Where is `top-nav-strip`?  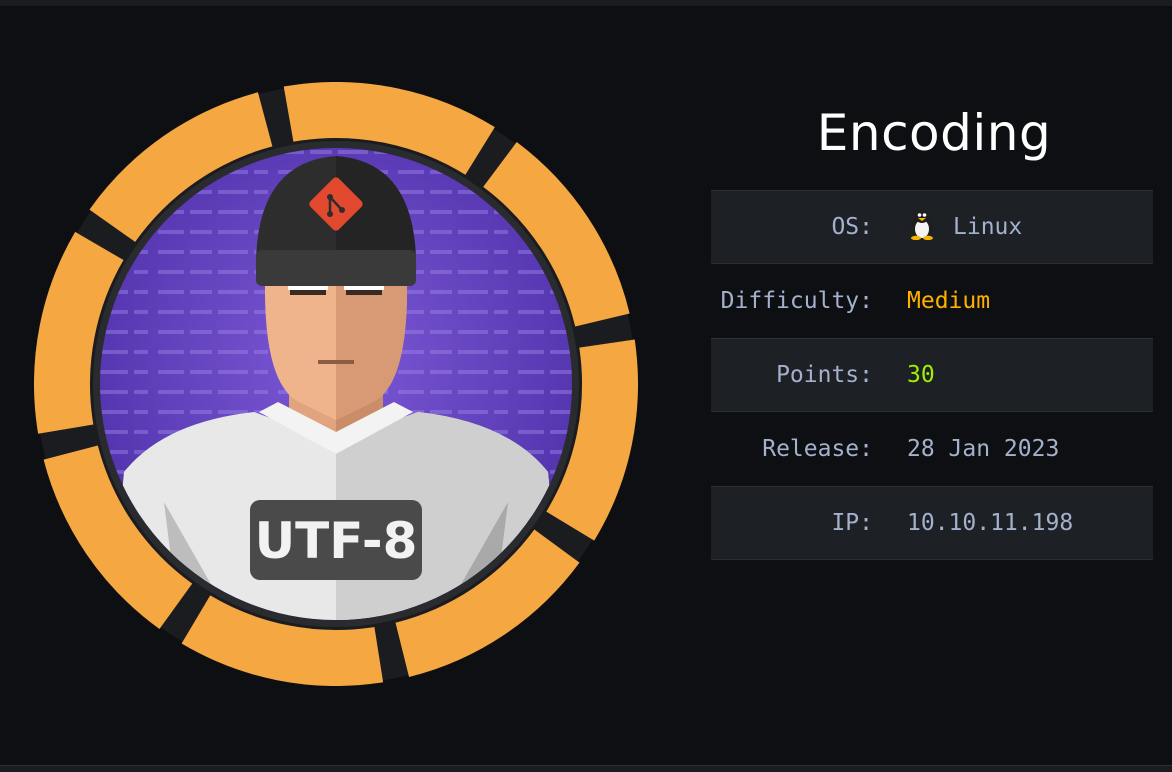 top-nav-strip is located at coordinates (586, 3).